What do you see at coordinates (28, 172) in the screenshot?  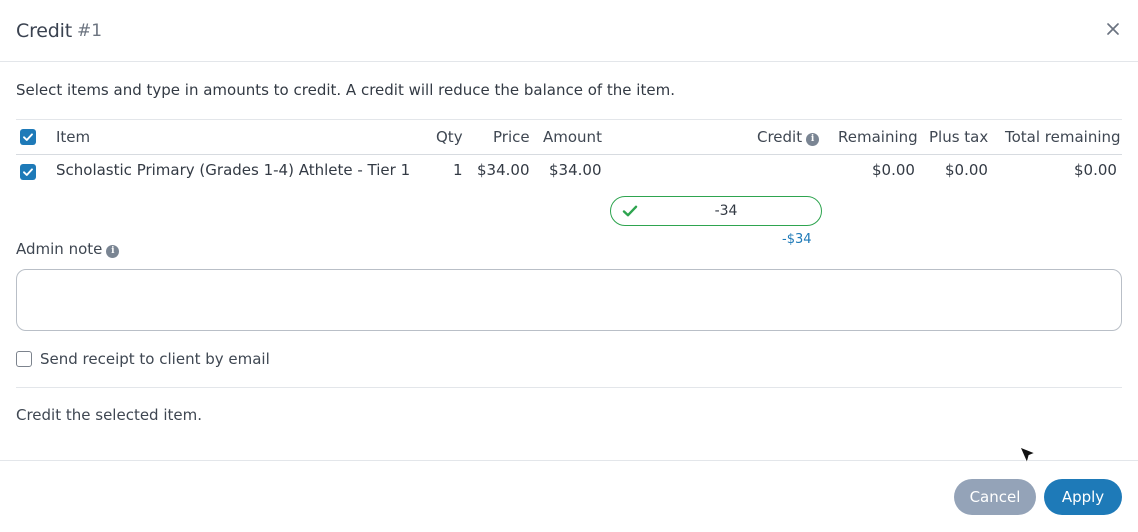 I see `row-checkbox` at bounding box center [28, 172].